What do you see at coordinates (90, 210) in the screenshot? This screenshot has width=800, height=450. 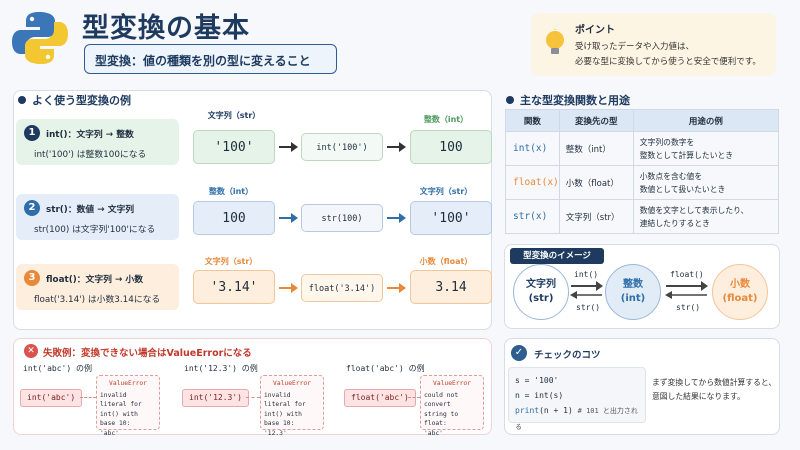 I see `example-title: str()：数値 → 文字列` at bounding box center [90, 210].